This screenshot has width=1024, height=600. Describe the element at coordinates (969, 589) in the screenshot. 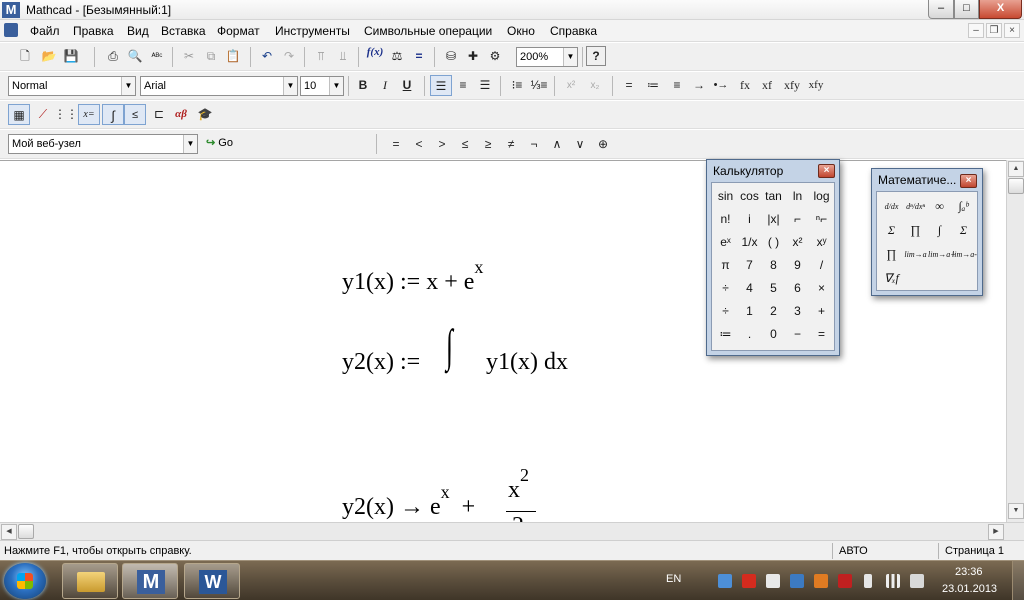

I see `clock-date: 23.01.2013` at that location.